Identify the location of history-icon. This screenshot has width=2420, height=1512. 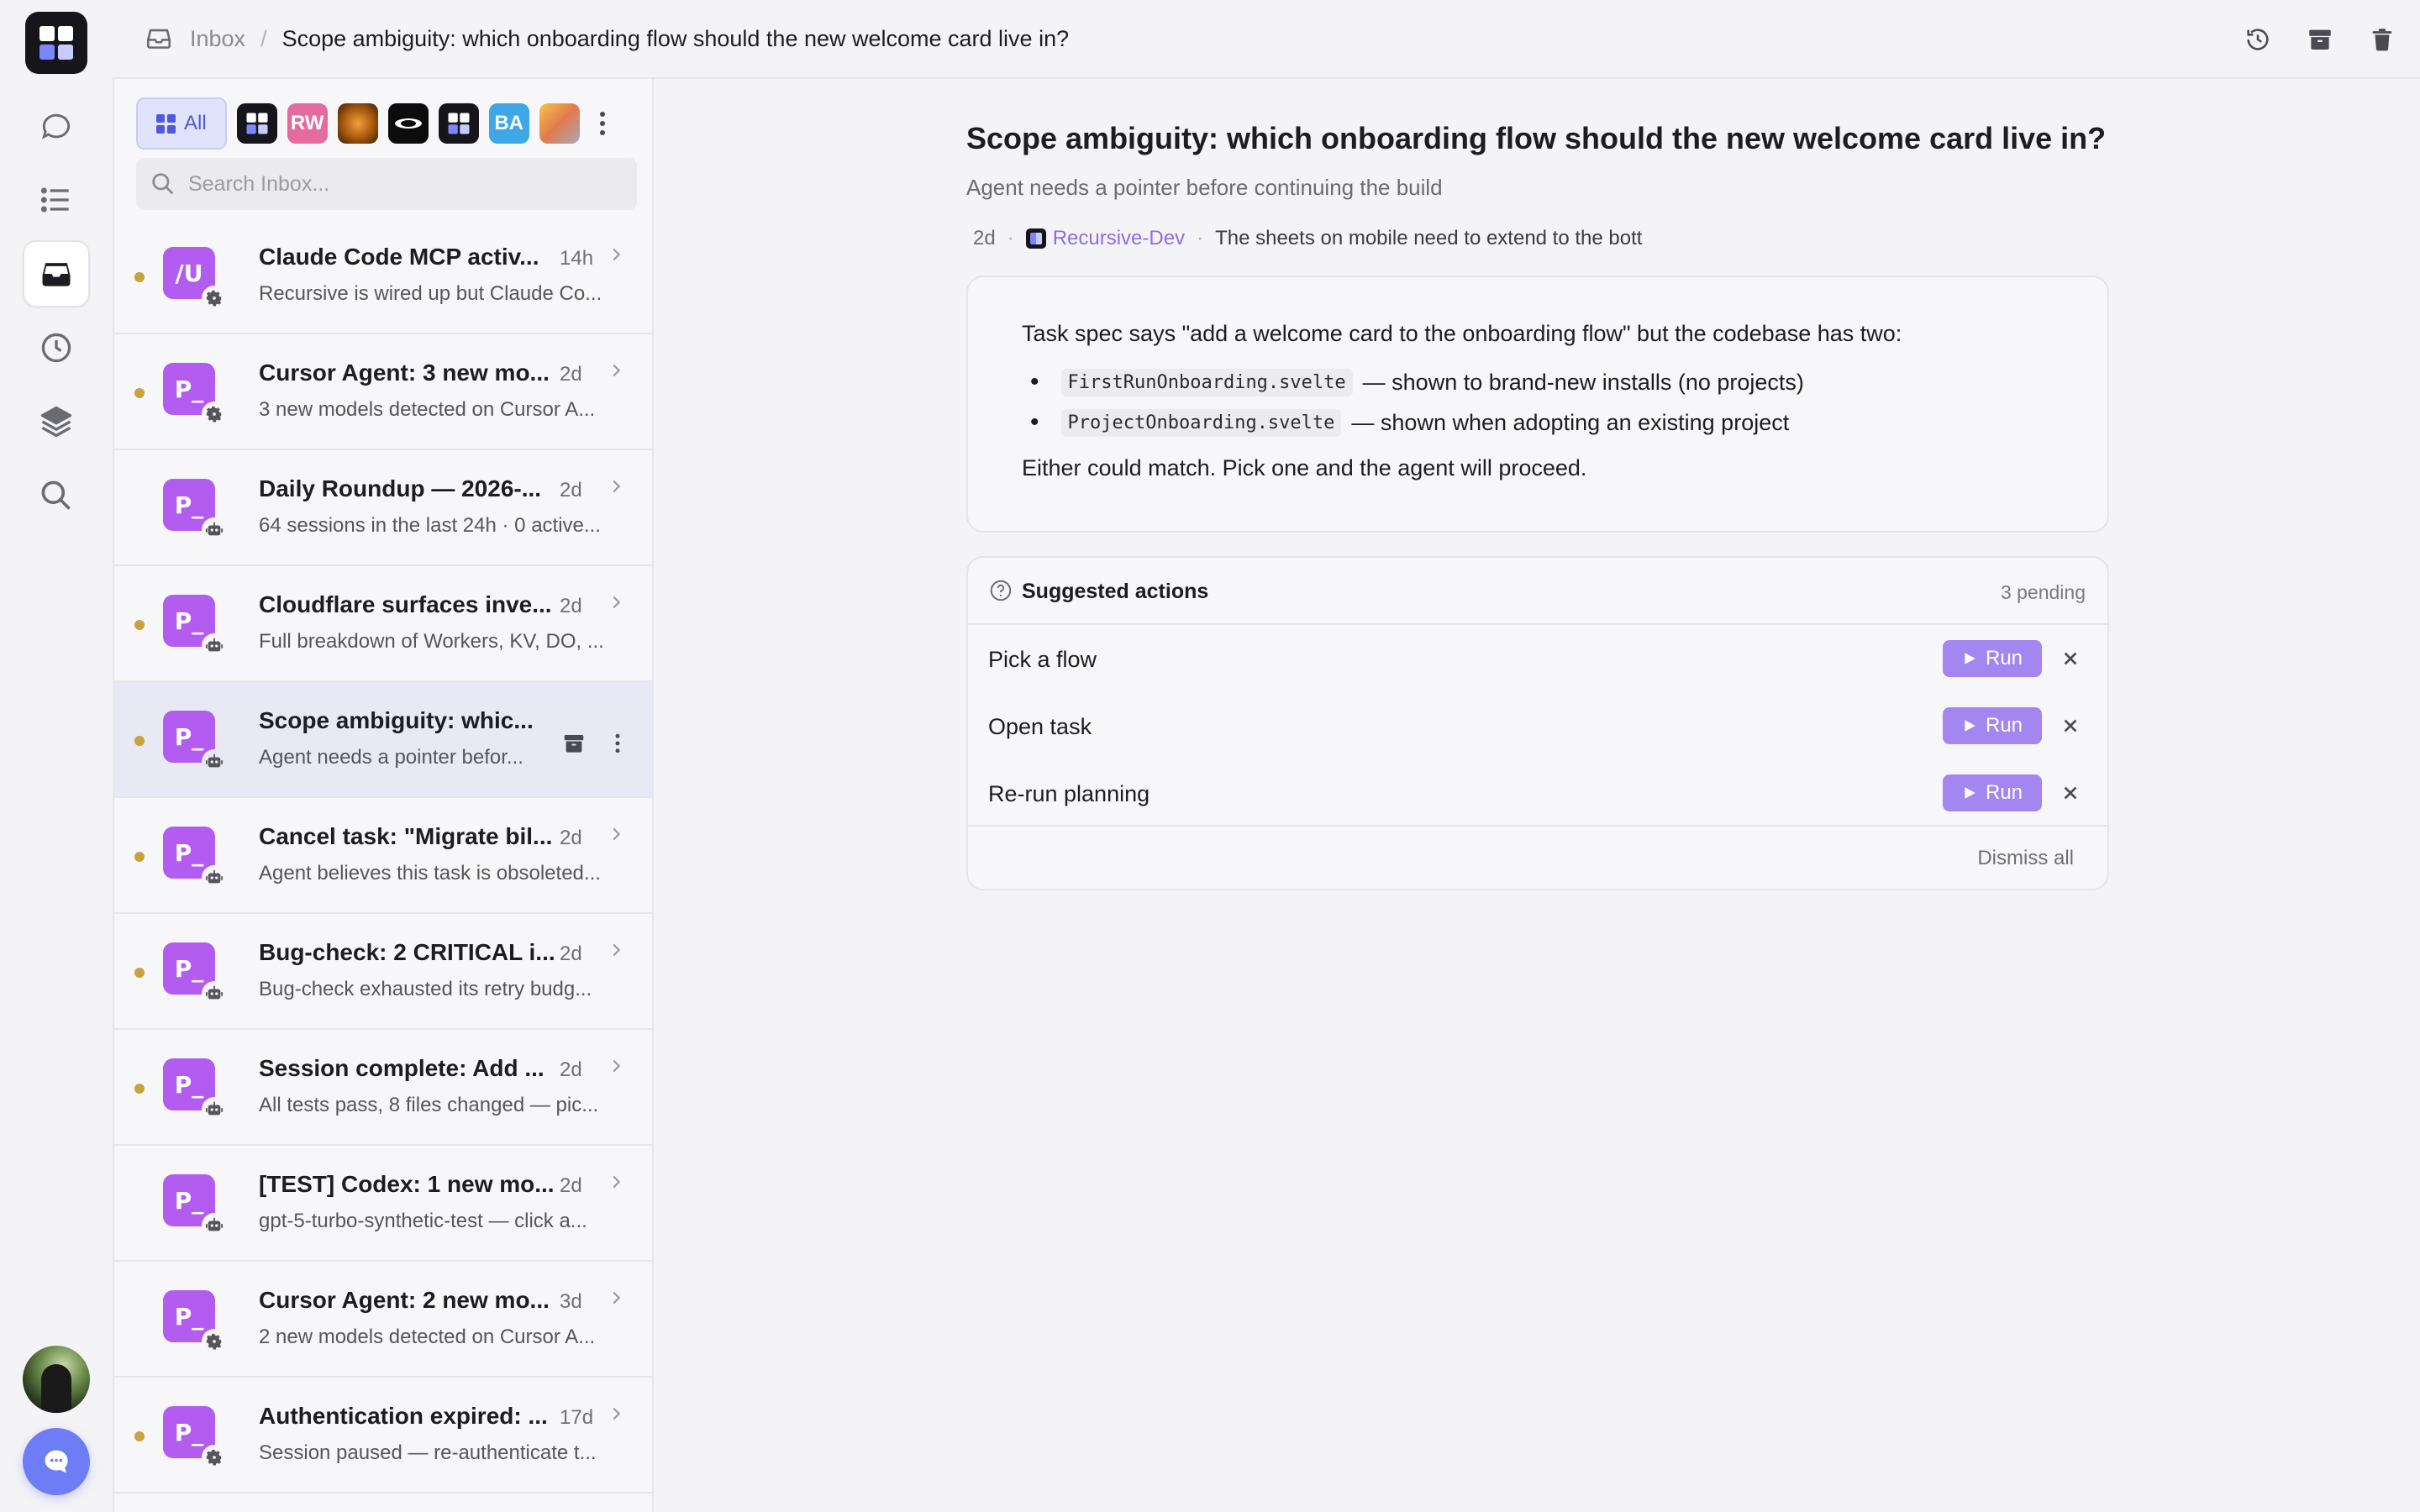
(56, 348).